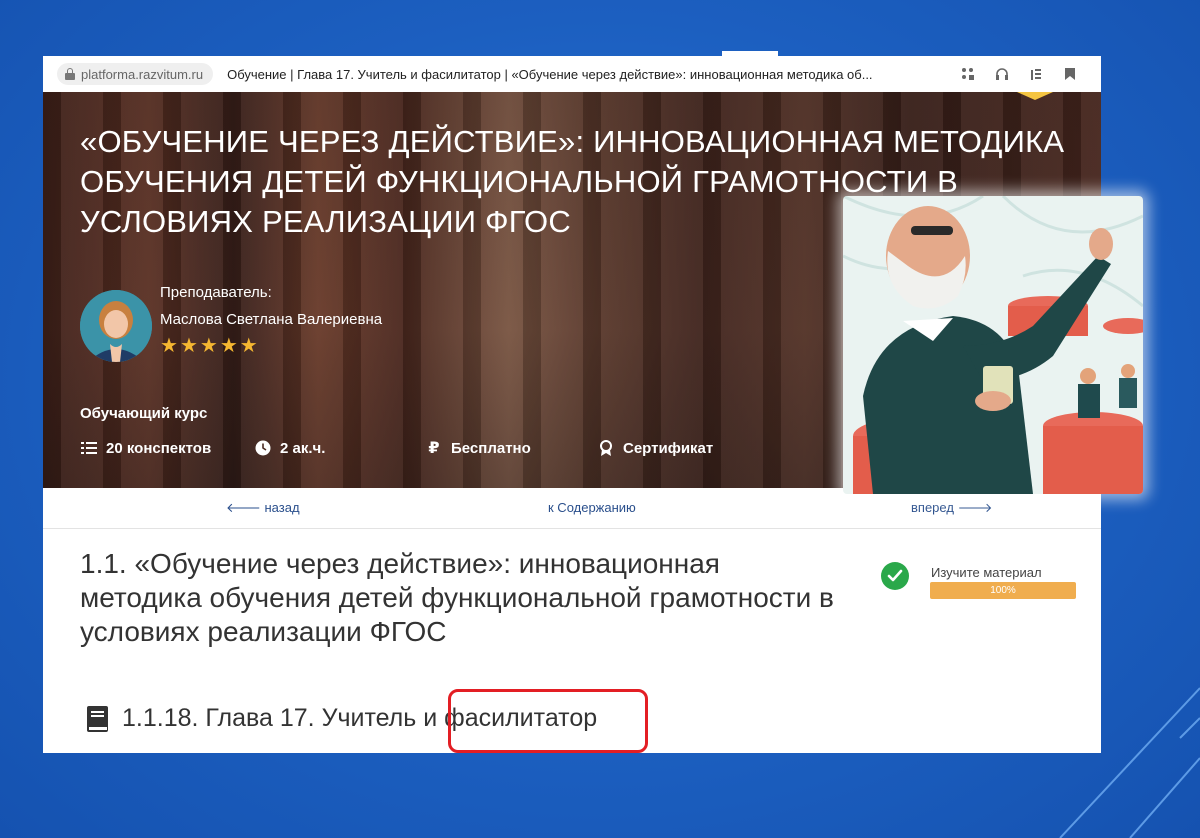 The image size is (1200, 838). I want to click on avatar, so click(116, 326).